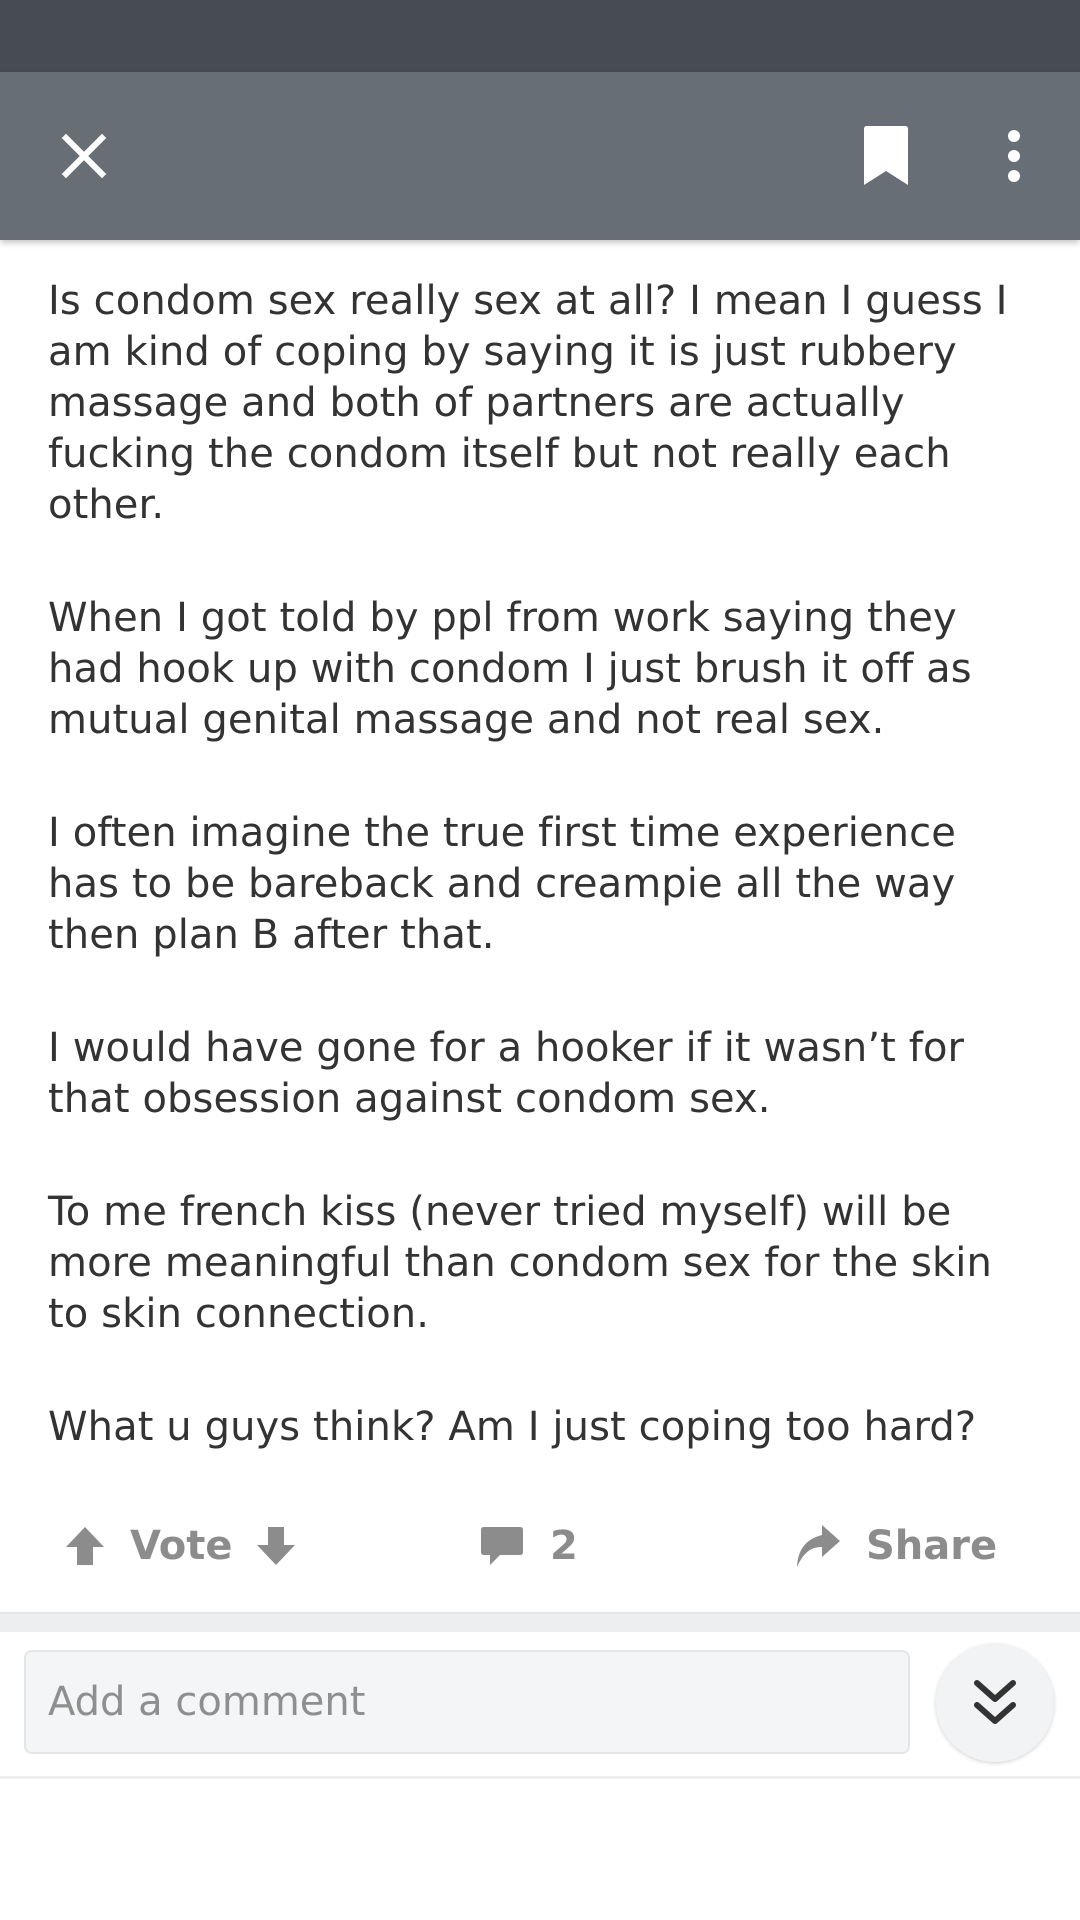  What do you see at coordinates (540, 1623) in the screenshot?
I see `section-divider` at bounding box center [540, 1623].